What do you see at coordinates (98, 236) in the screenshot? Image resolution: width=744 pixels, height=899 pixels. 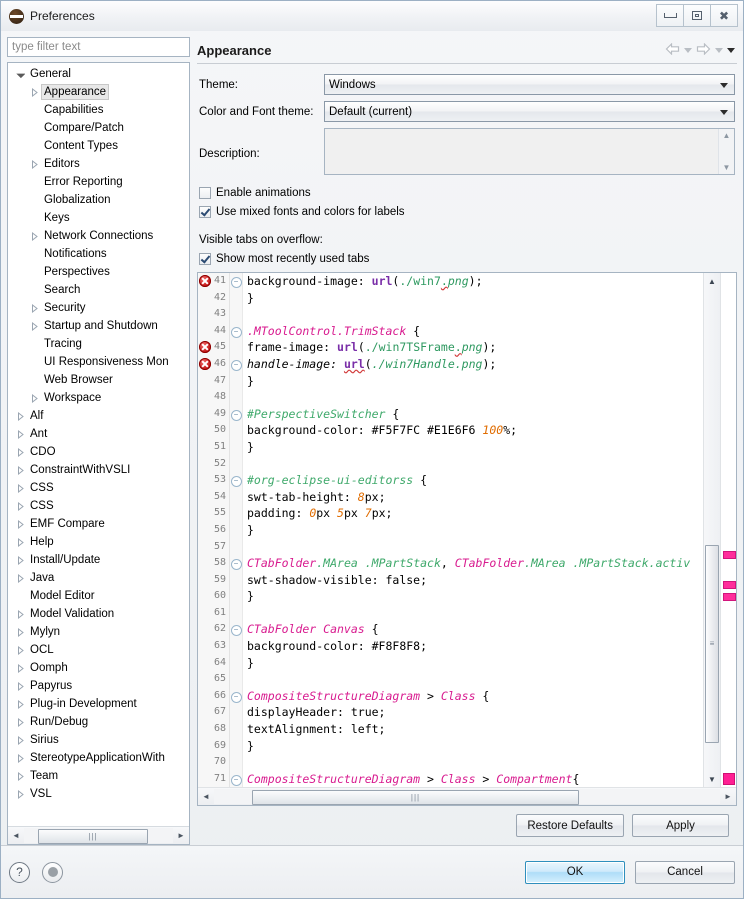 I see `sidebar-item-network-connections: Network Connections` at bounding box center [98, 236].